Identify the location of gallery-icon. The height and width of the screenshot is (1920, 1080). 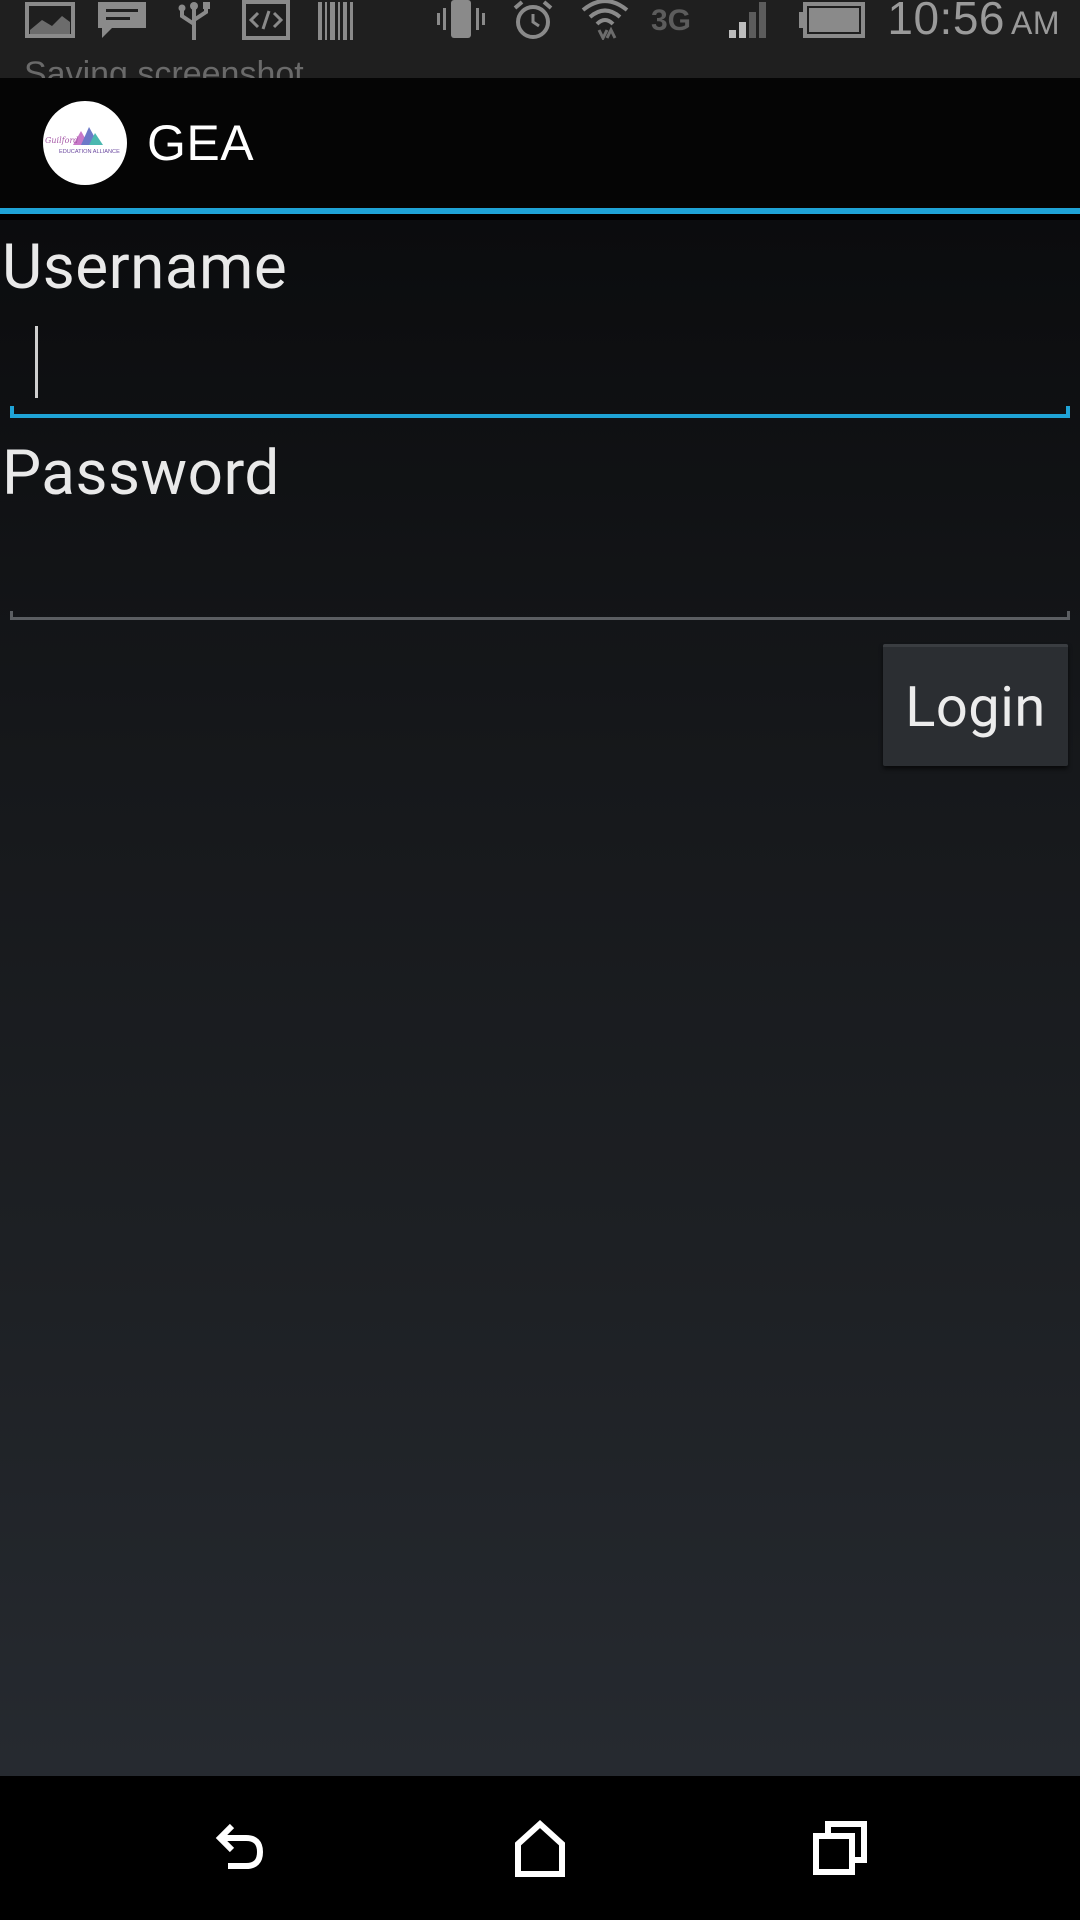
(50, 20).